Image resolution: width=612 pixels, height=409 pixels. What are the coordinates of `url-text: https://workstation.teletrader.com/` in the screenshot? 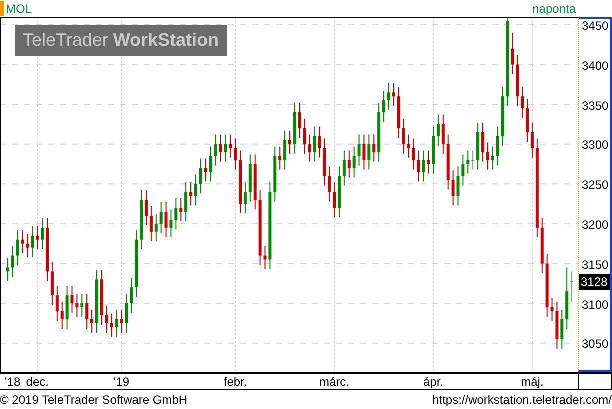 It's located at (522, 399).